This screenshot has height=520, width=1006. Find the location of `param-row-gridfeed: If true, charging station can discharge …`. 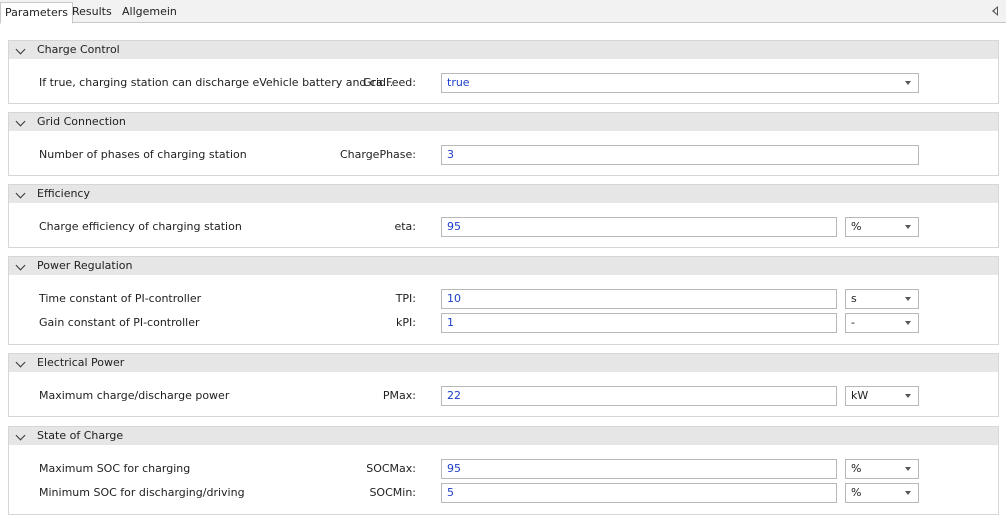

param-row-gridfeed: If true, charging station can discharge … is located at coordinates (503, 83).